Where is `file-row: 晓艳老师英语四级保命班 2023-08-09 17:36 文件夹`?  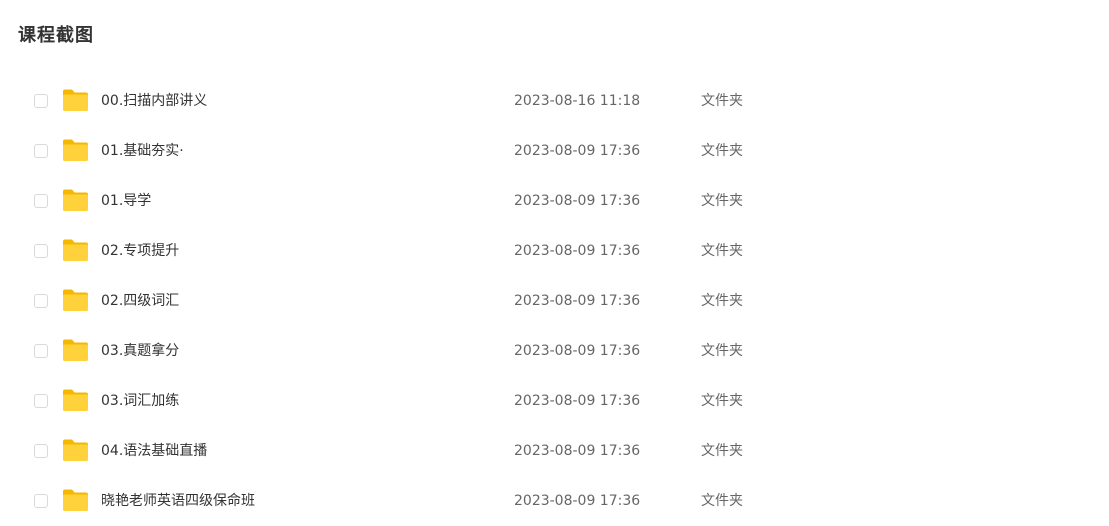 file-row: 晓艳老师英语四级保命班 2023-08-09 17:36 文件夹 is located at coordinates (554, 501).